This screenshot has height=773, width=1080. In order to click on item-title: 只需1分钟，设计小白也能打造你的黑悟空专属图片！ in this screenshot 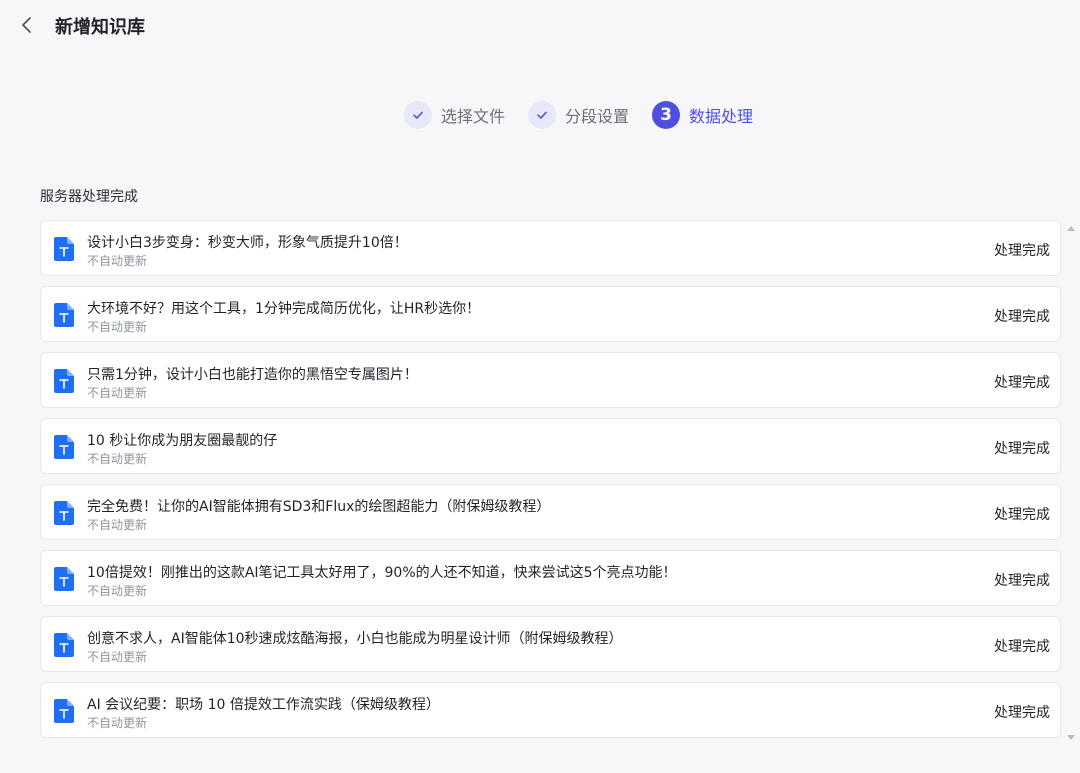, I will do `click(252, 375)`.